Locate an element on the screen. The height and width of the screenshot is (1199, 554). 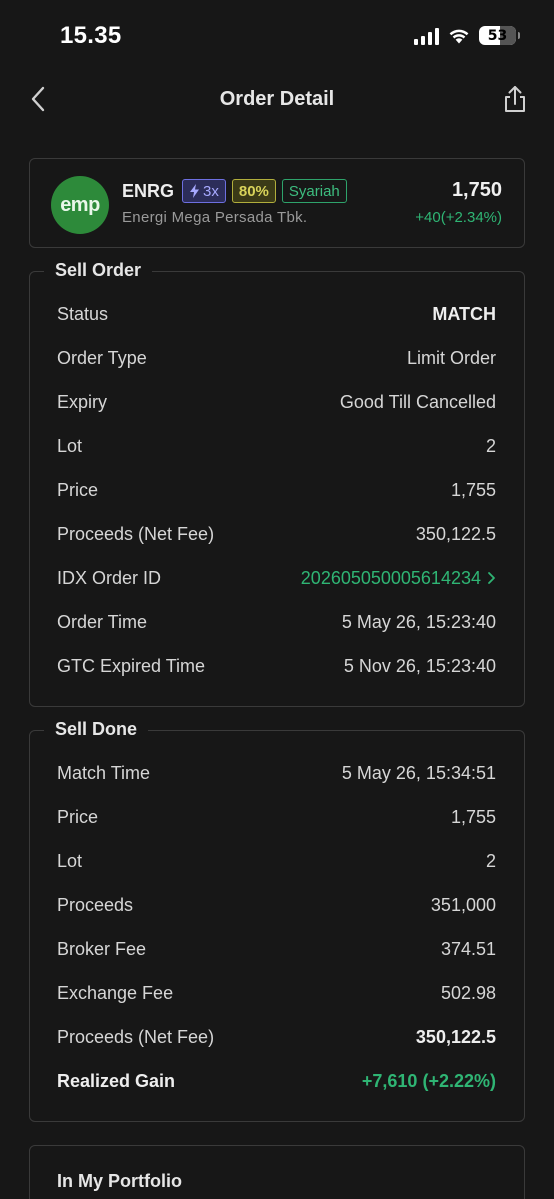
company-logo: emp is located at coordinates (80, 205).